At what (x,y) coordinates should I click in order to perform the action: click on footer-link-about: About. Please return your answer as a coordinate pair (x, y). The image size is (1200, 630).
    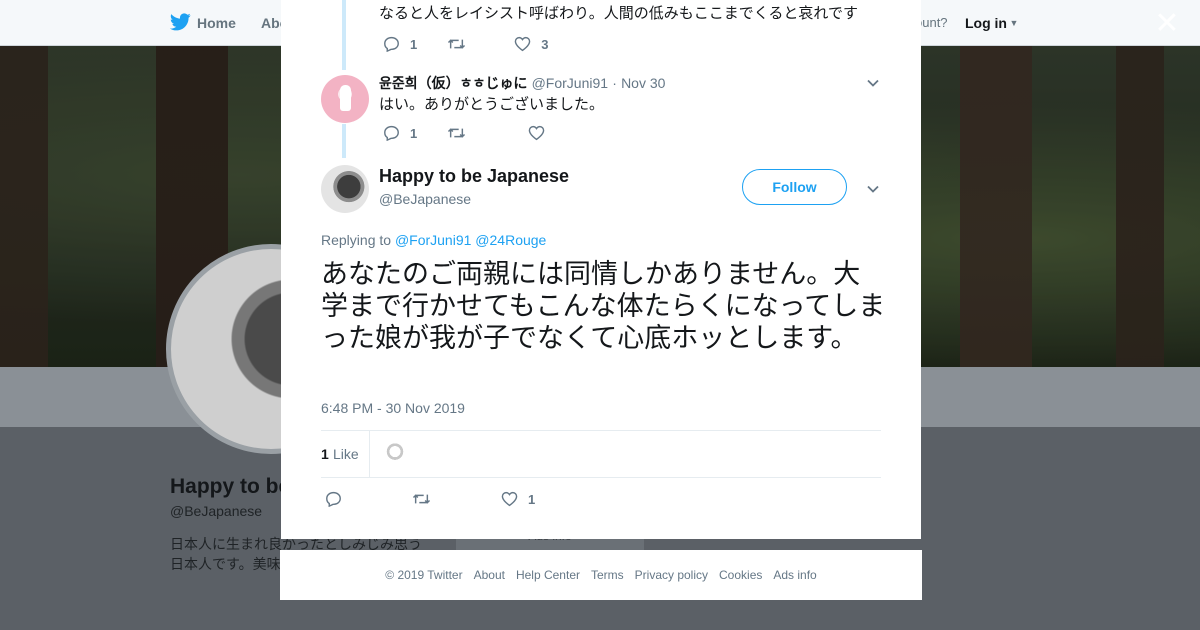
    Looking at the image, I should click on (489, 575).